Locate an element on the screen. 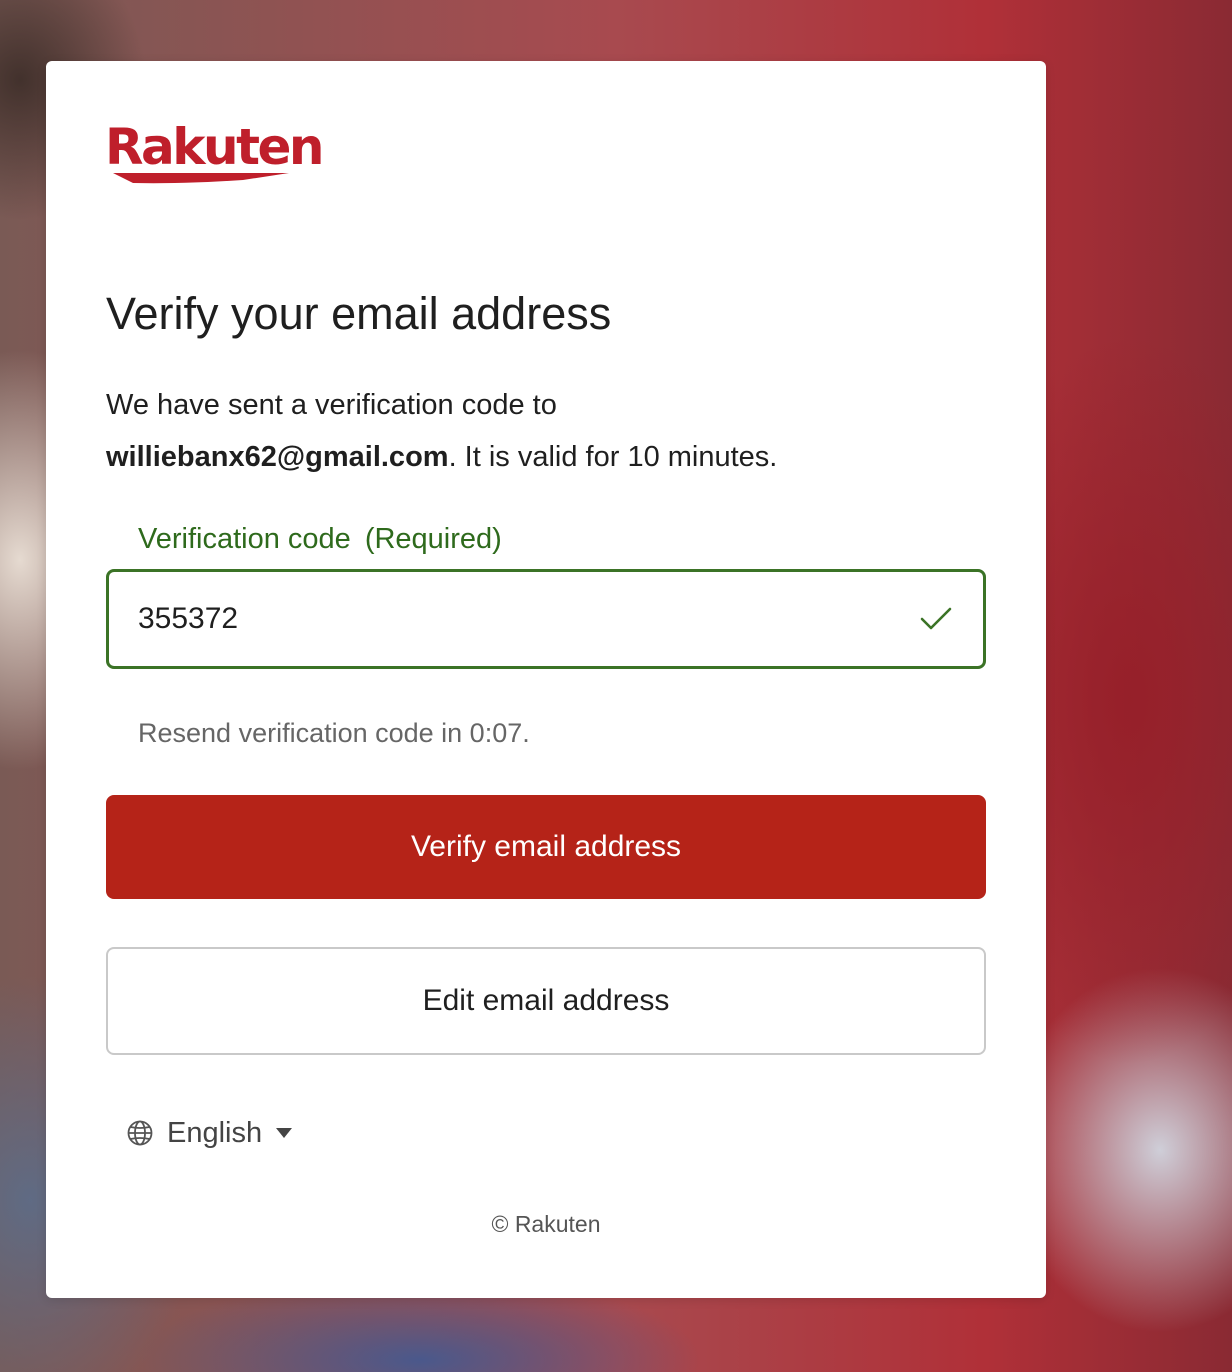  required-indicator: (Required) is located at coordinates (433, 539).